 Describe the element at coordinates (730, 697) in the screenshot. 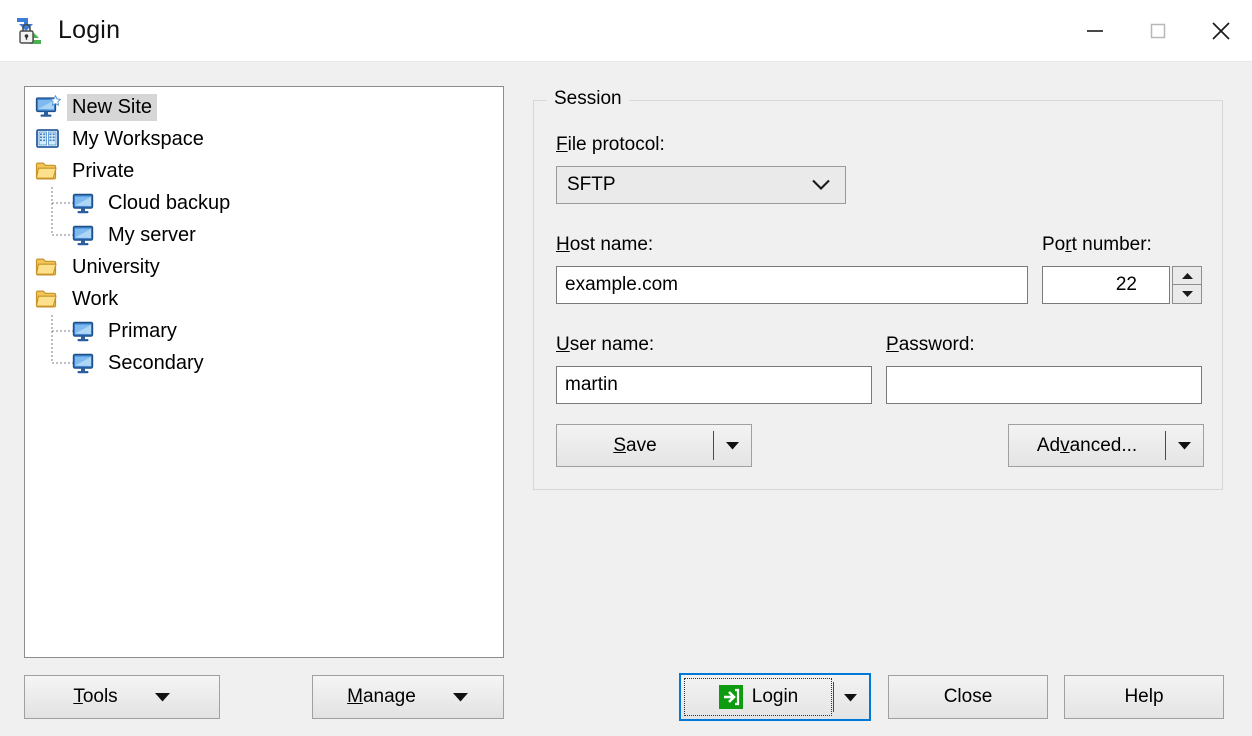

I see `login-arrow-icon` at that location.